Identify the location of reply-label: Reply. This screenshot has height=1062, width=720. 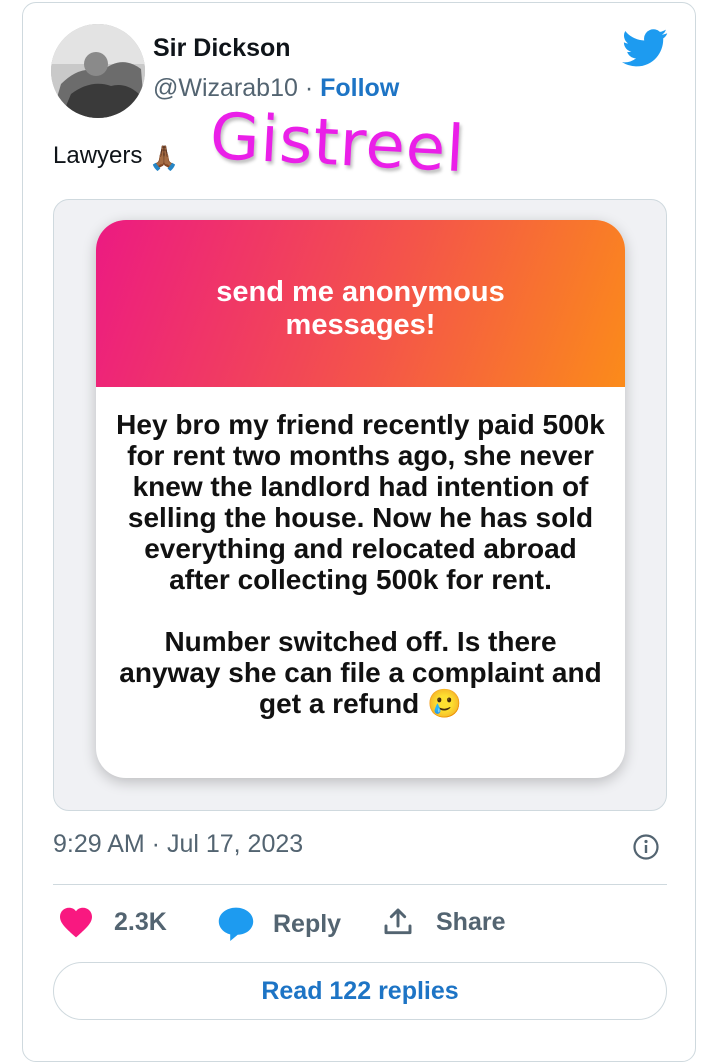
(307, 923).